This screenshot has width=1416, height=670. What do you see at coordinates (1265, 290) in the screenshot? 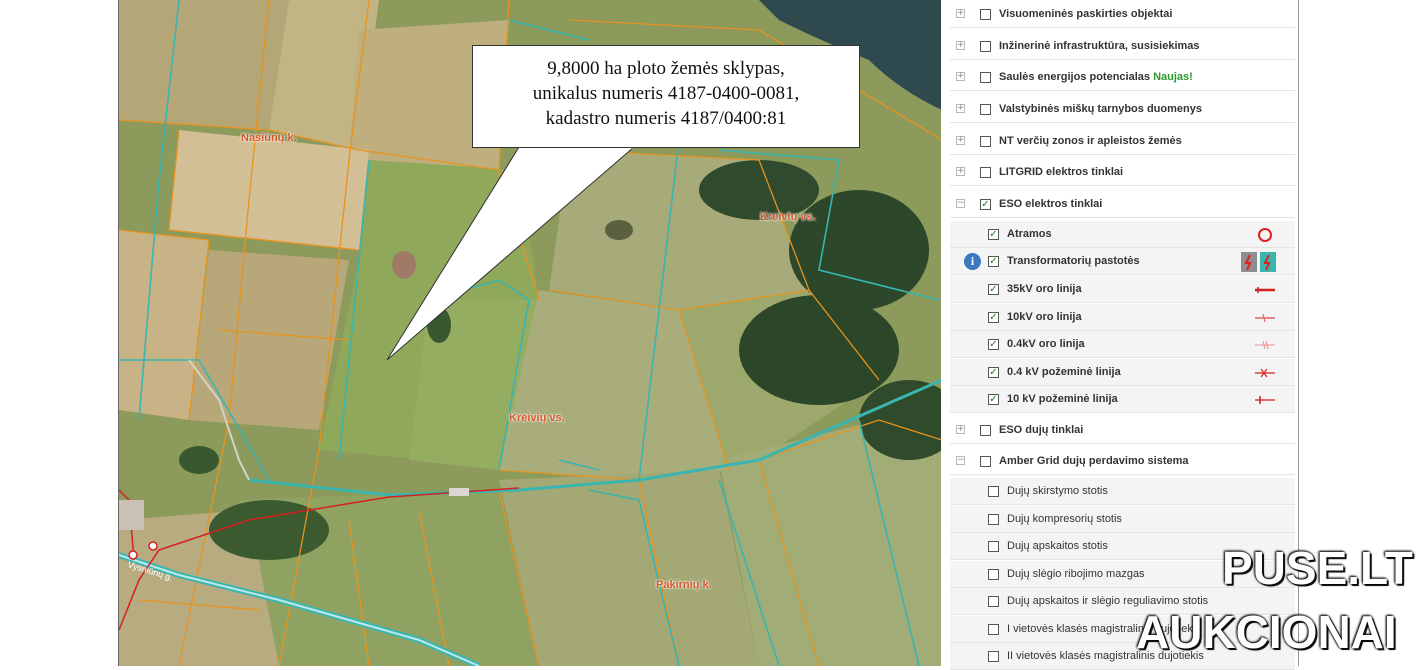
I see `line-35kv-icon` at bounding box center [1265, 290].